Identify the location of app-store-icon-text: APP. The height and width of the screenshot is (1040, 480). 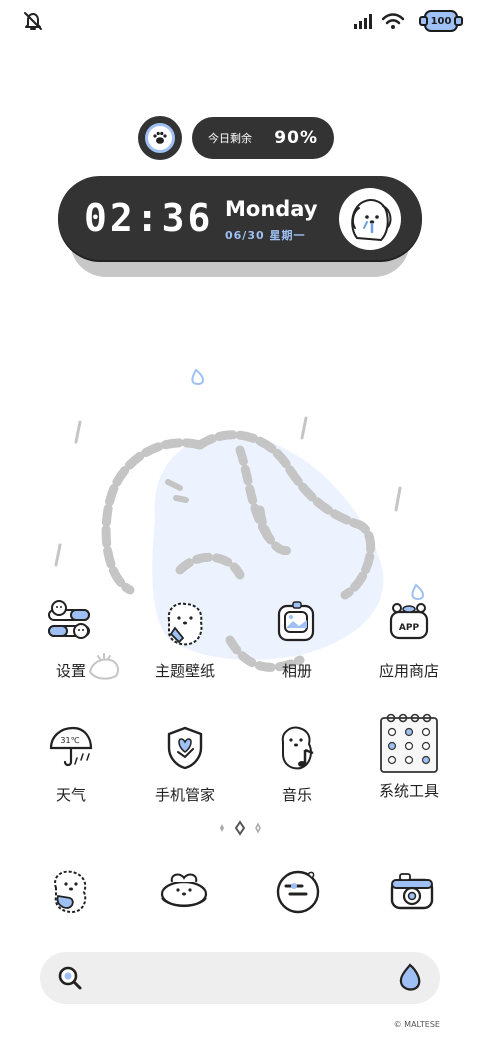
(409, 628).